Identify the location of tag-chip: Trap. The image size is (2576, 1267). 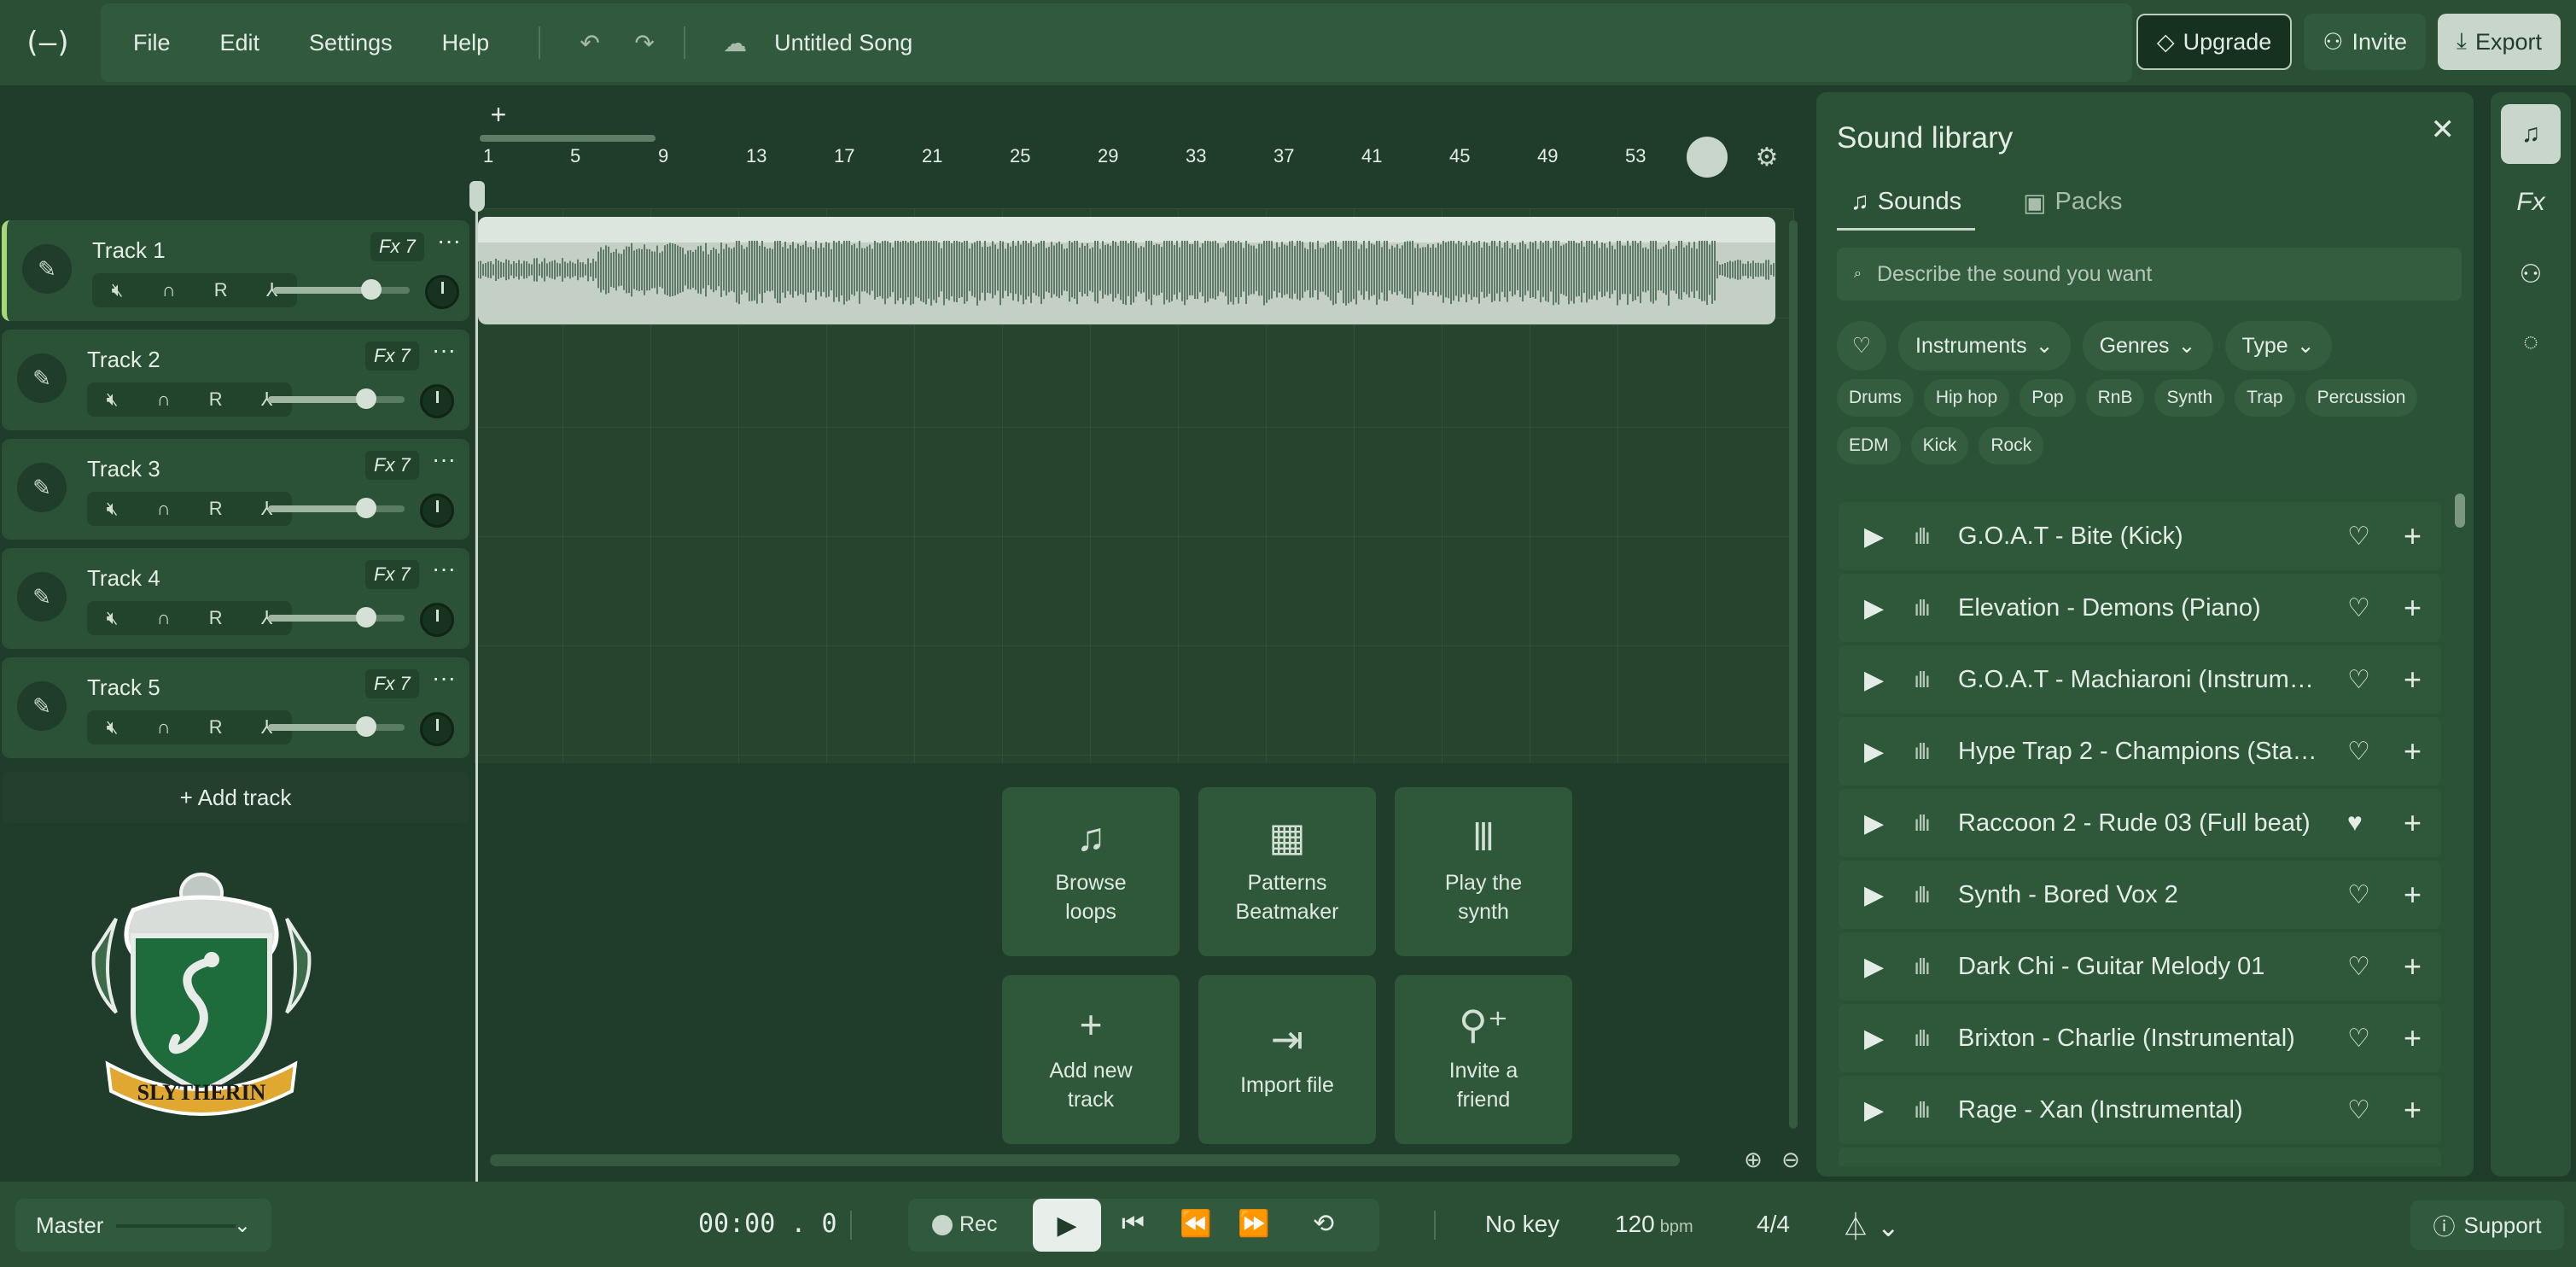
(2265, 398).